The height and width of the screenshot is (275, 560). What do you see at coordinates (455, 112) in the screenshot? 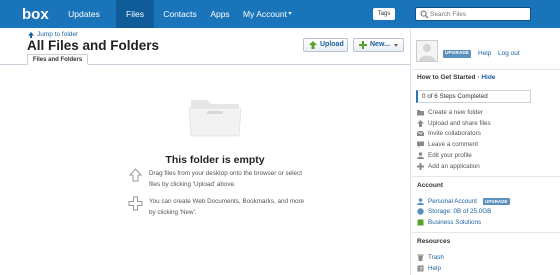
I see `step-label: Create a new folder` at bounding box center [455, 112].